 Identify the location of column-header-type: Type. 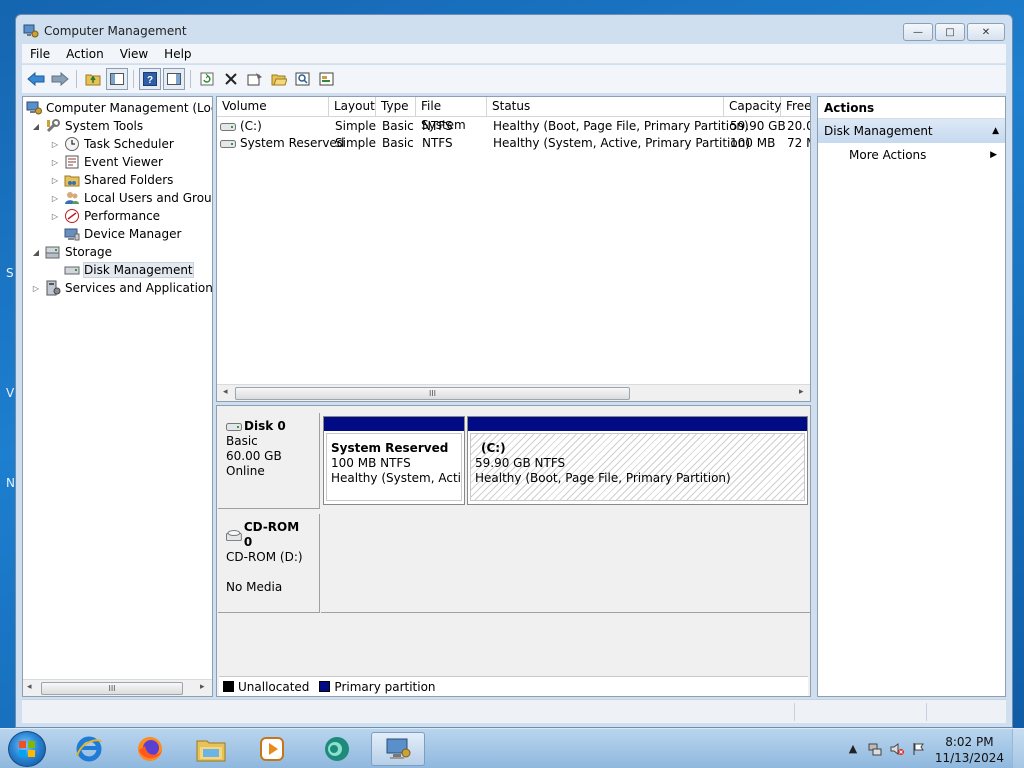
(396, 107).